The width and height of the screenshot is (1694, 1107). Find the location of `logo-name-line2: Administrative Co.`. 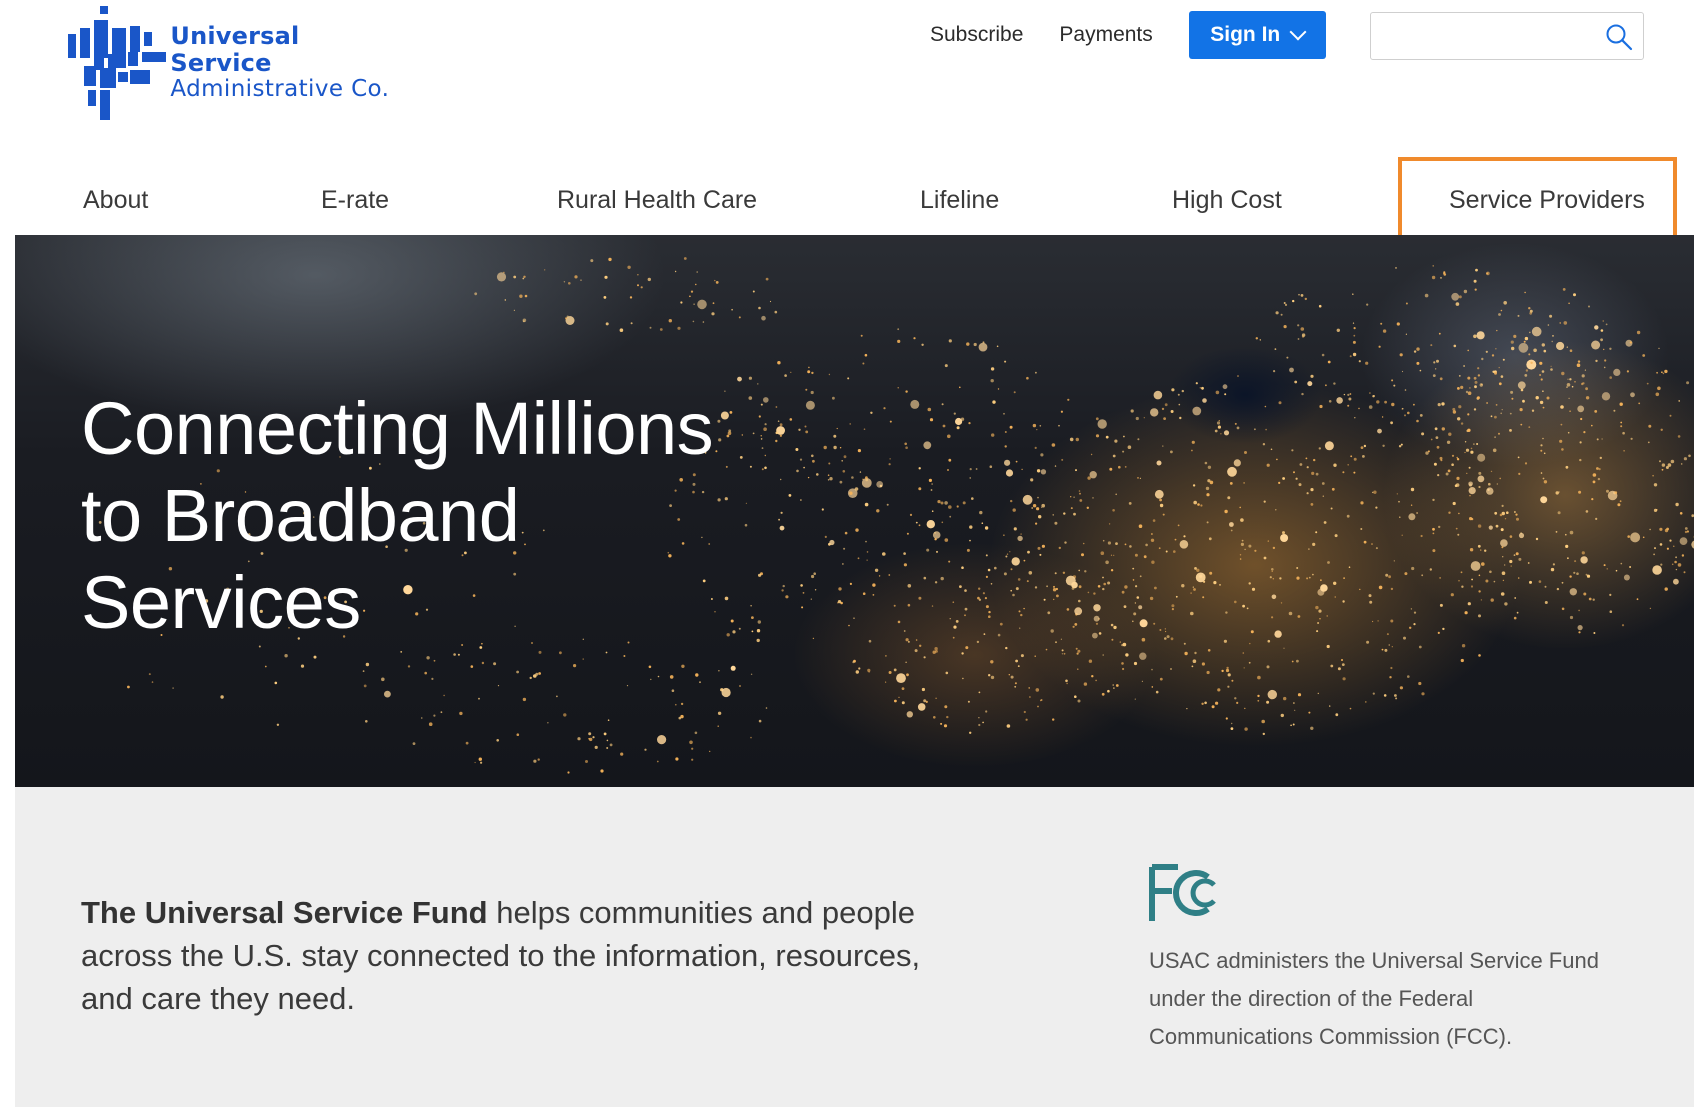

logo-name-line2: Administrative Co. is located at coordinates (280, 89).